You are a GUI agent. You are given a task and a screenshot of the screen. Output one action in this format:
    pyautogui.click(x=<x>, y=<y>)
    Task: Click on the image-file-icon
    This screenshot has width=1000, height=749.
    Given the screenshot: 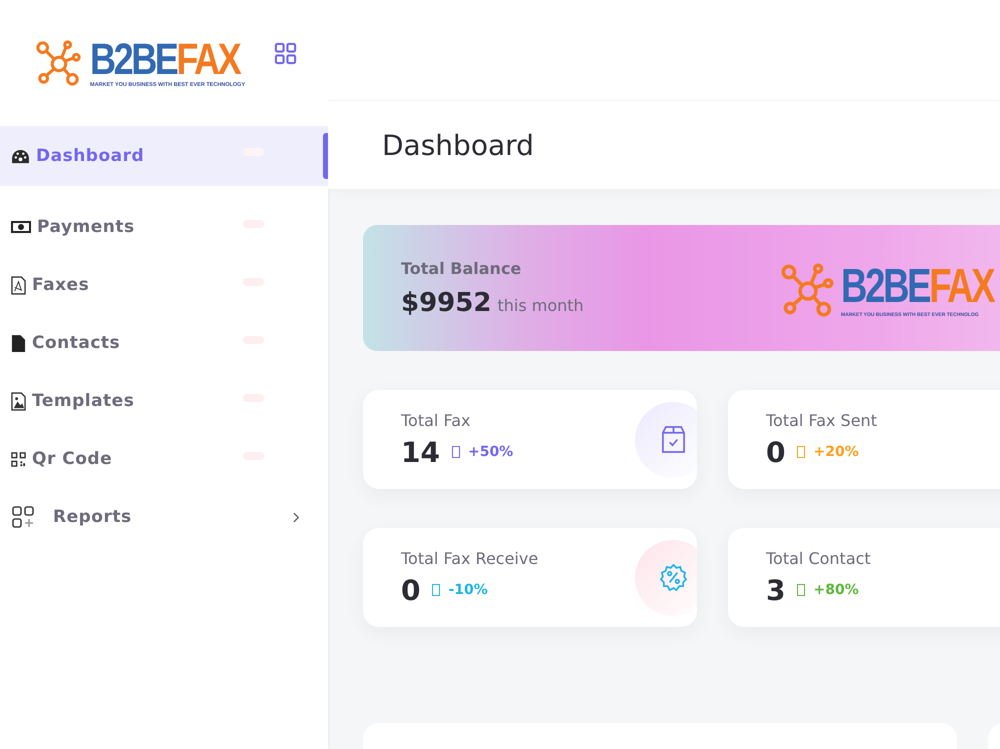 What is the action you would take?
    pyautogui.click(x=18, y=401)
    